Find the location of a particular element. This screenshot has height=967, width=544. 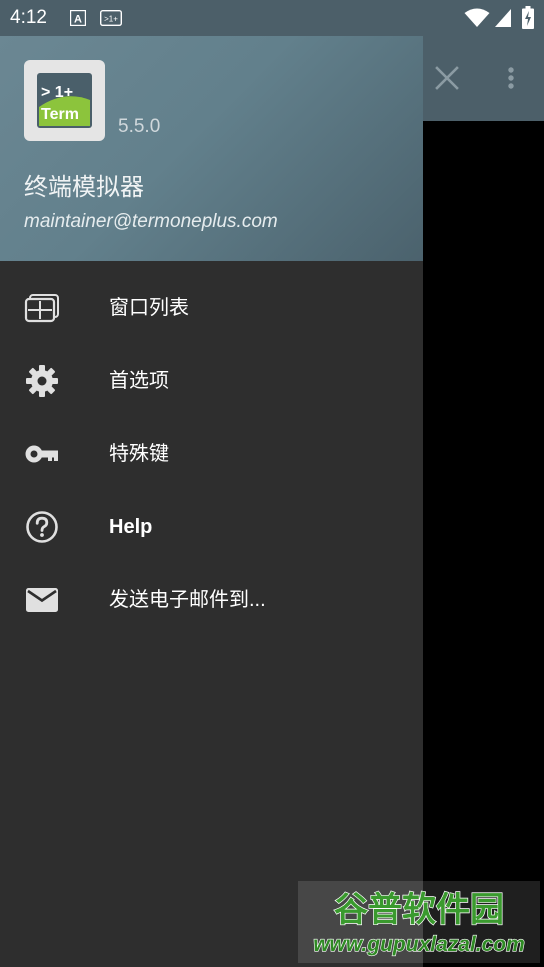

watermark-logo: 谷普软件园 www.gupuxlazal.com is located at coordinates (419, 922).